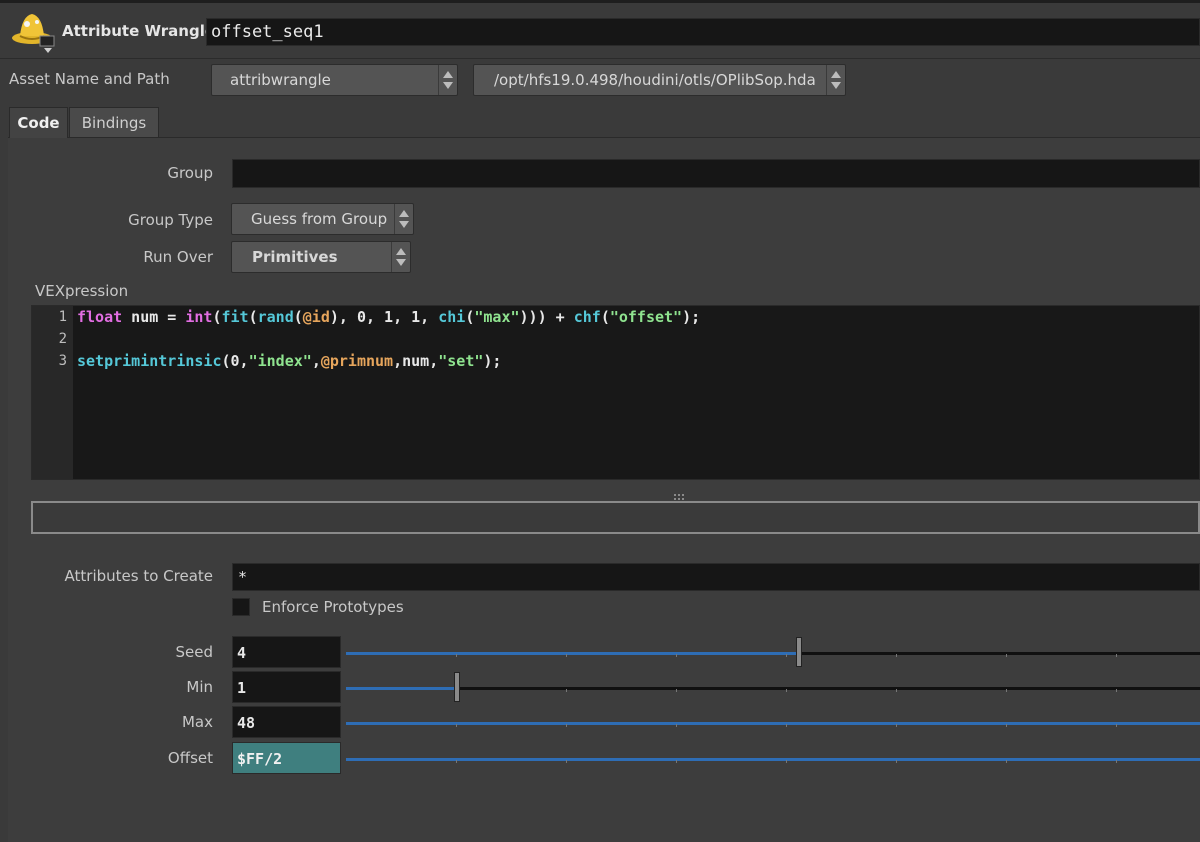 Image resolution: width=1200 pixels, height=842 pixels. Describe the element at coordinates (286, 652) in the screenshot. I see `seed-field: 4` at that location.